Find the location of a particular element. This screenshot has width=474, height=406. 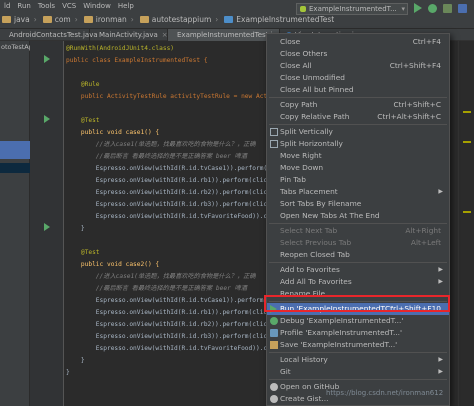

menu-item-move-down: Move Down is located at coordinates (358, 168).